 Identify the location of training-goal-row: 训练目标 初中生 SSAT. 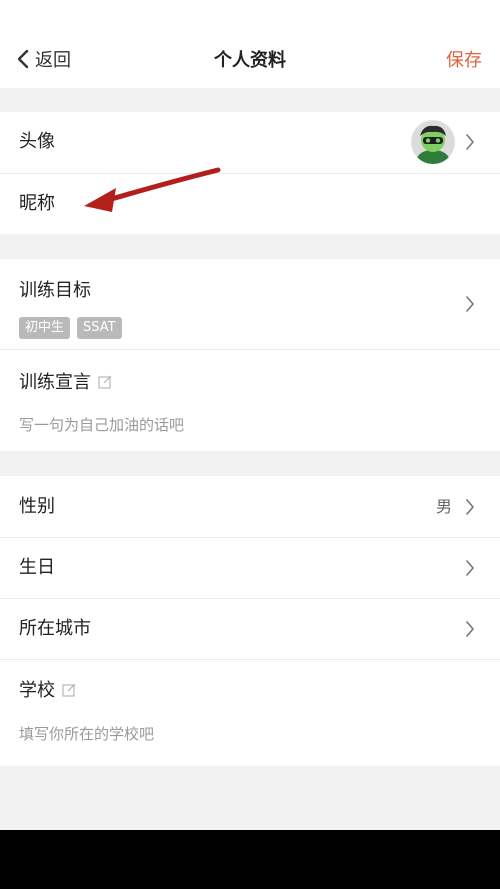
(250, 304).